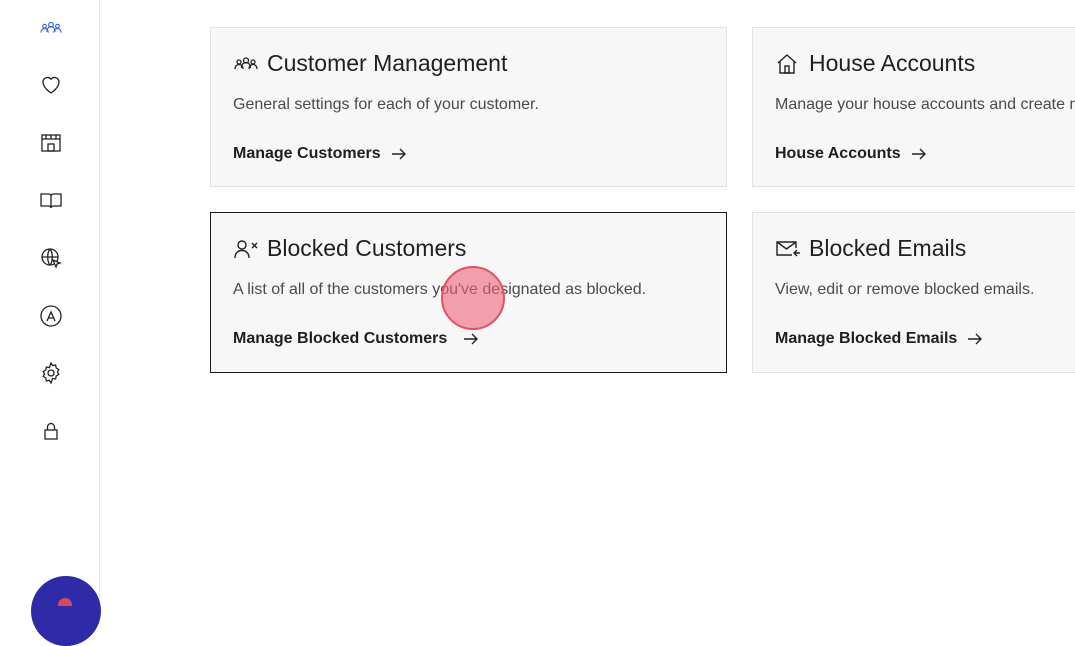 The image size is (1075, 646). I want to click on card-description: View, edit or remove blocked emails., so click(905, 289).